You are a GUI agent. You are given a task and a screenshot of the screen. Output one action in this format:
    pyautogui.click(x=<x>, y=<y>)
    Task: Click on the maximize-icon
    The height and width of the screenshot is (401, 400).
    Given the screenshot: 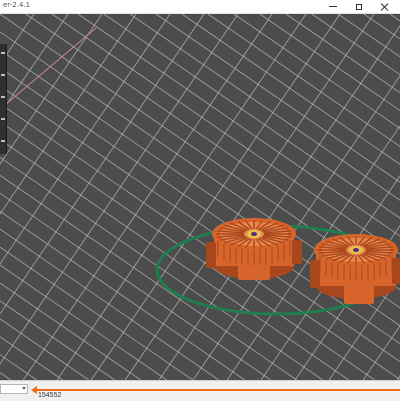 What is the action you would take?
    pyautogui.click(x=359, y=6)
    